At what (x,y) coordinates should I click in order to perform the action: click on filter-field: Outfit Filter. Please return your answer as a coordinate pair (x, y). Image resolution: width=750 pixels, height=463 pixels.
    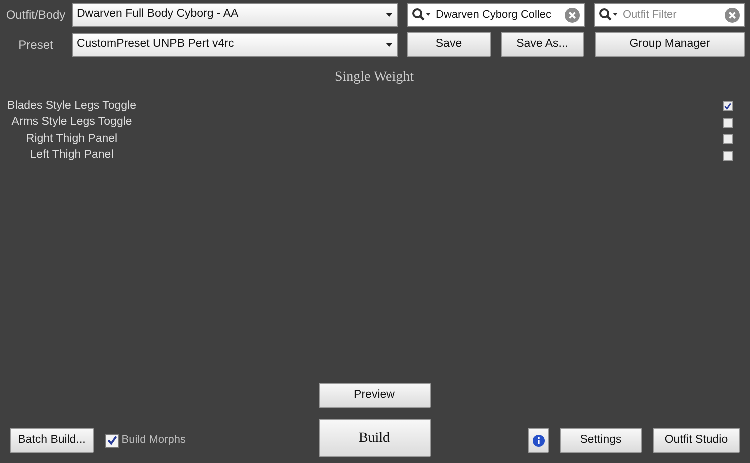
    Looking at the image, I should click on (669, 15).